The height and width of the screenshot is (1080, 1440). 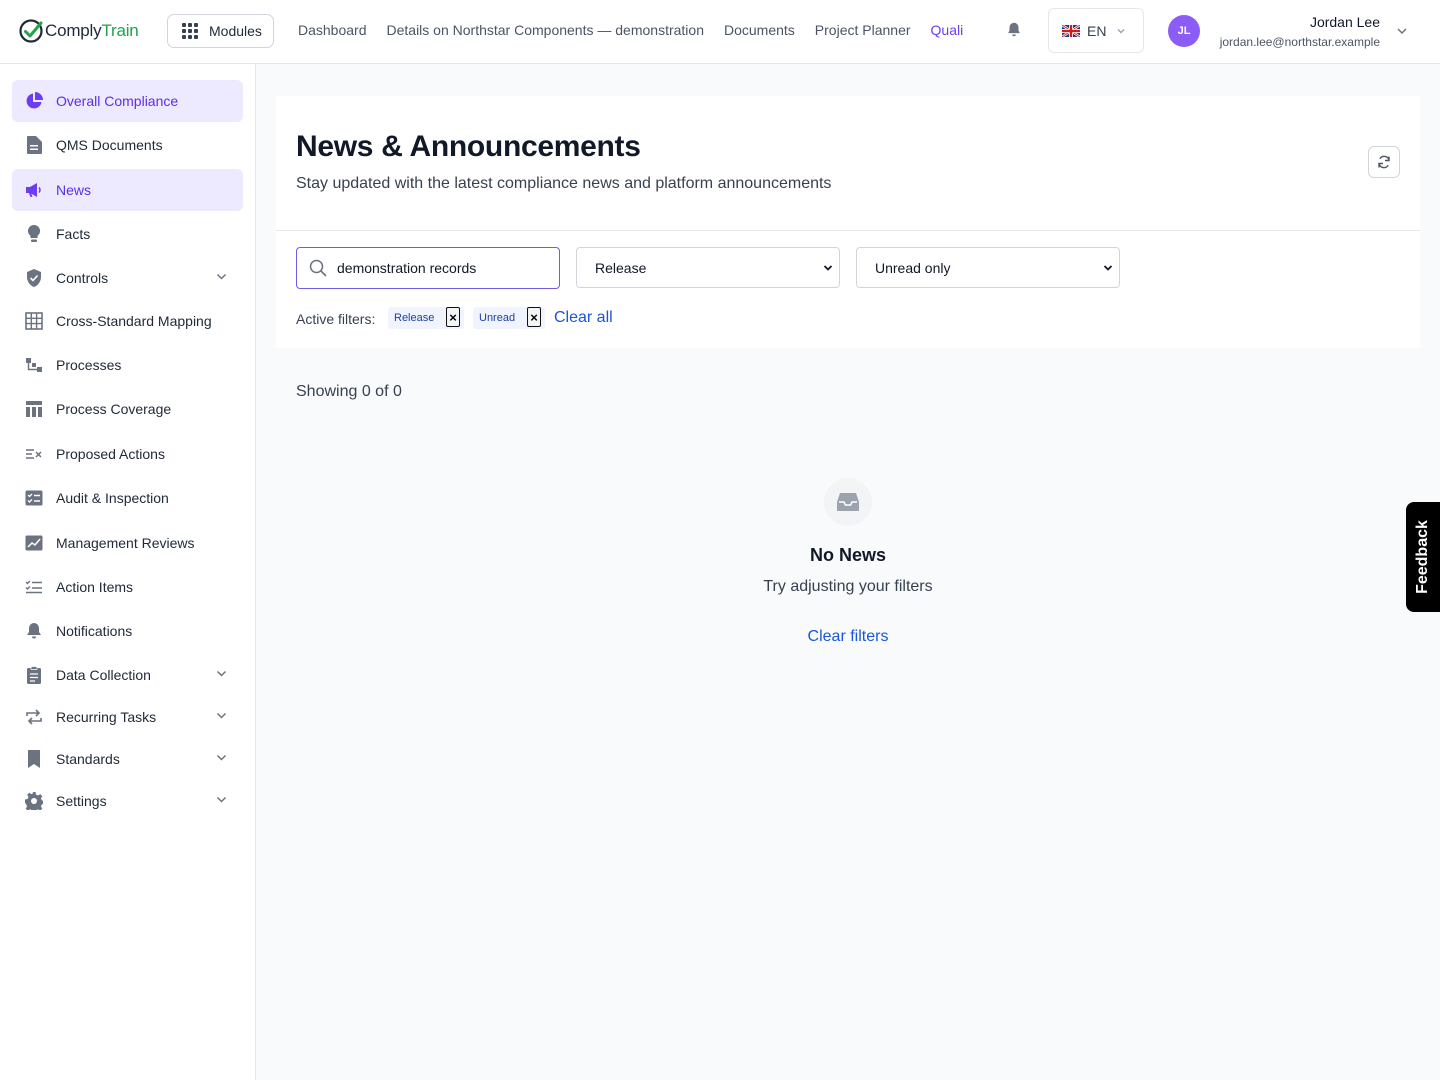 What do you see at coordinates (34, 190) in the screenshot?
I see `megaphone-icon` at bounding box center [34, 190].